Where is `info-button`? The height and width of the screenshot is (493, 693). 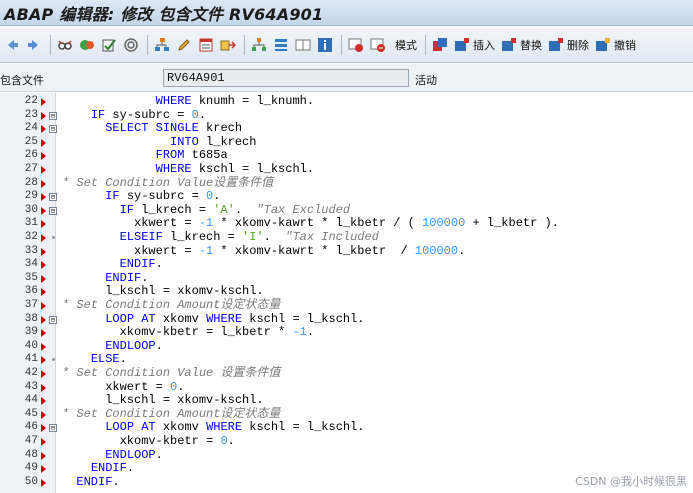
info-button is located at coordinates (325, 45).